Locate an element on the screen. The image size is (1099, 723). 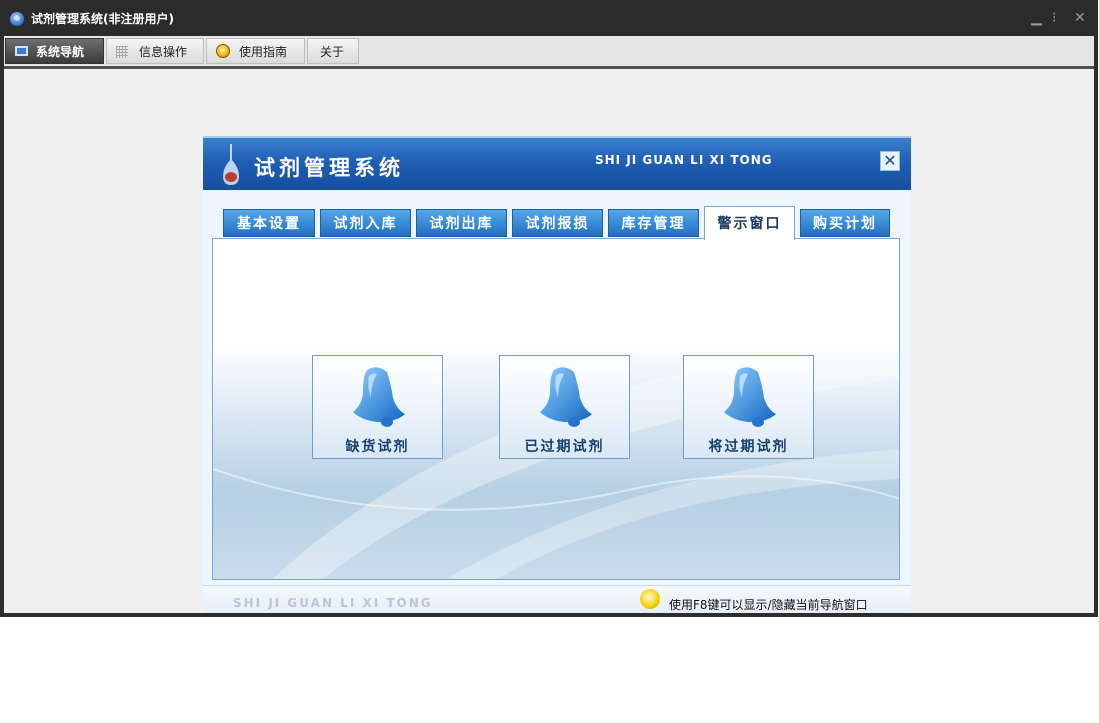
tab-about: 关于 is located at coordinates (333, 51).